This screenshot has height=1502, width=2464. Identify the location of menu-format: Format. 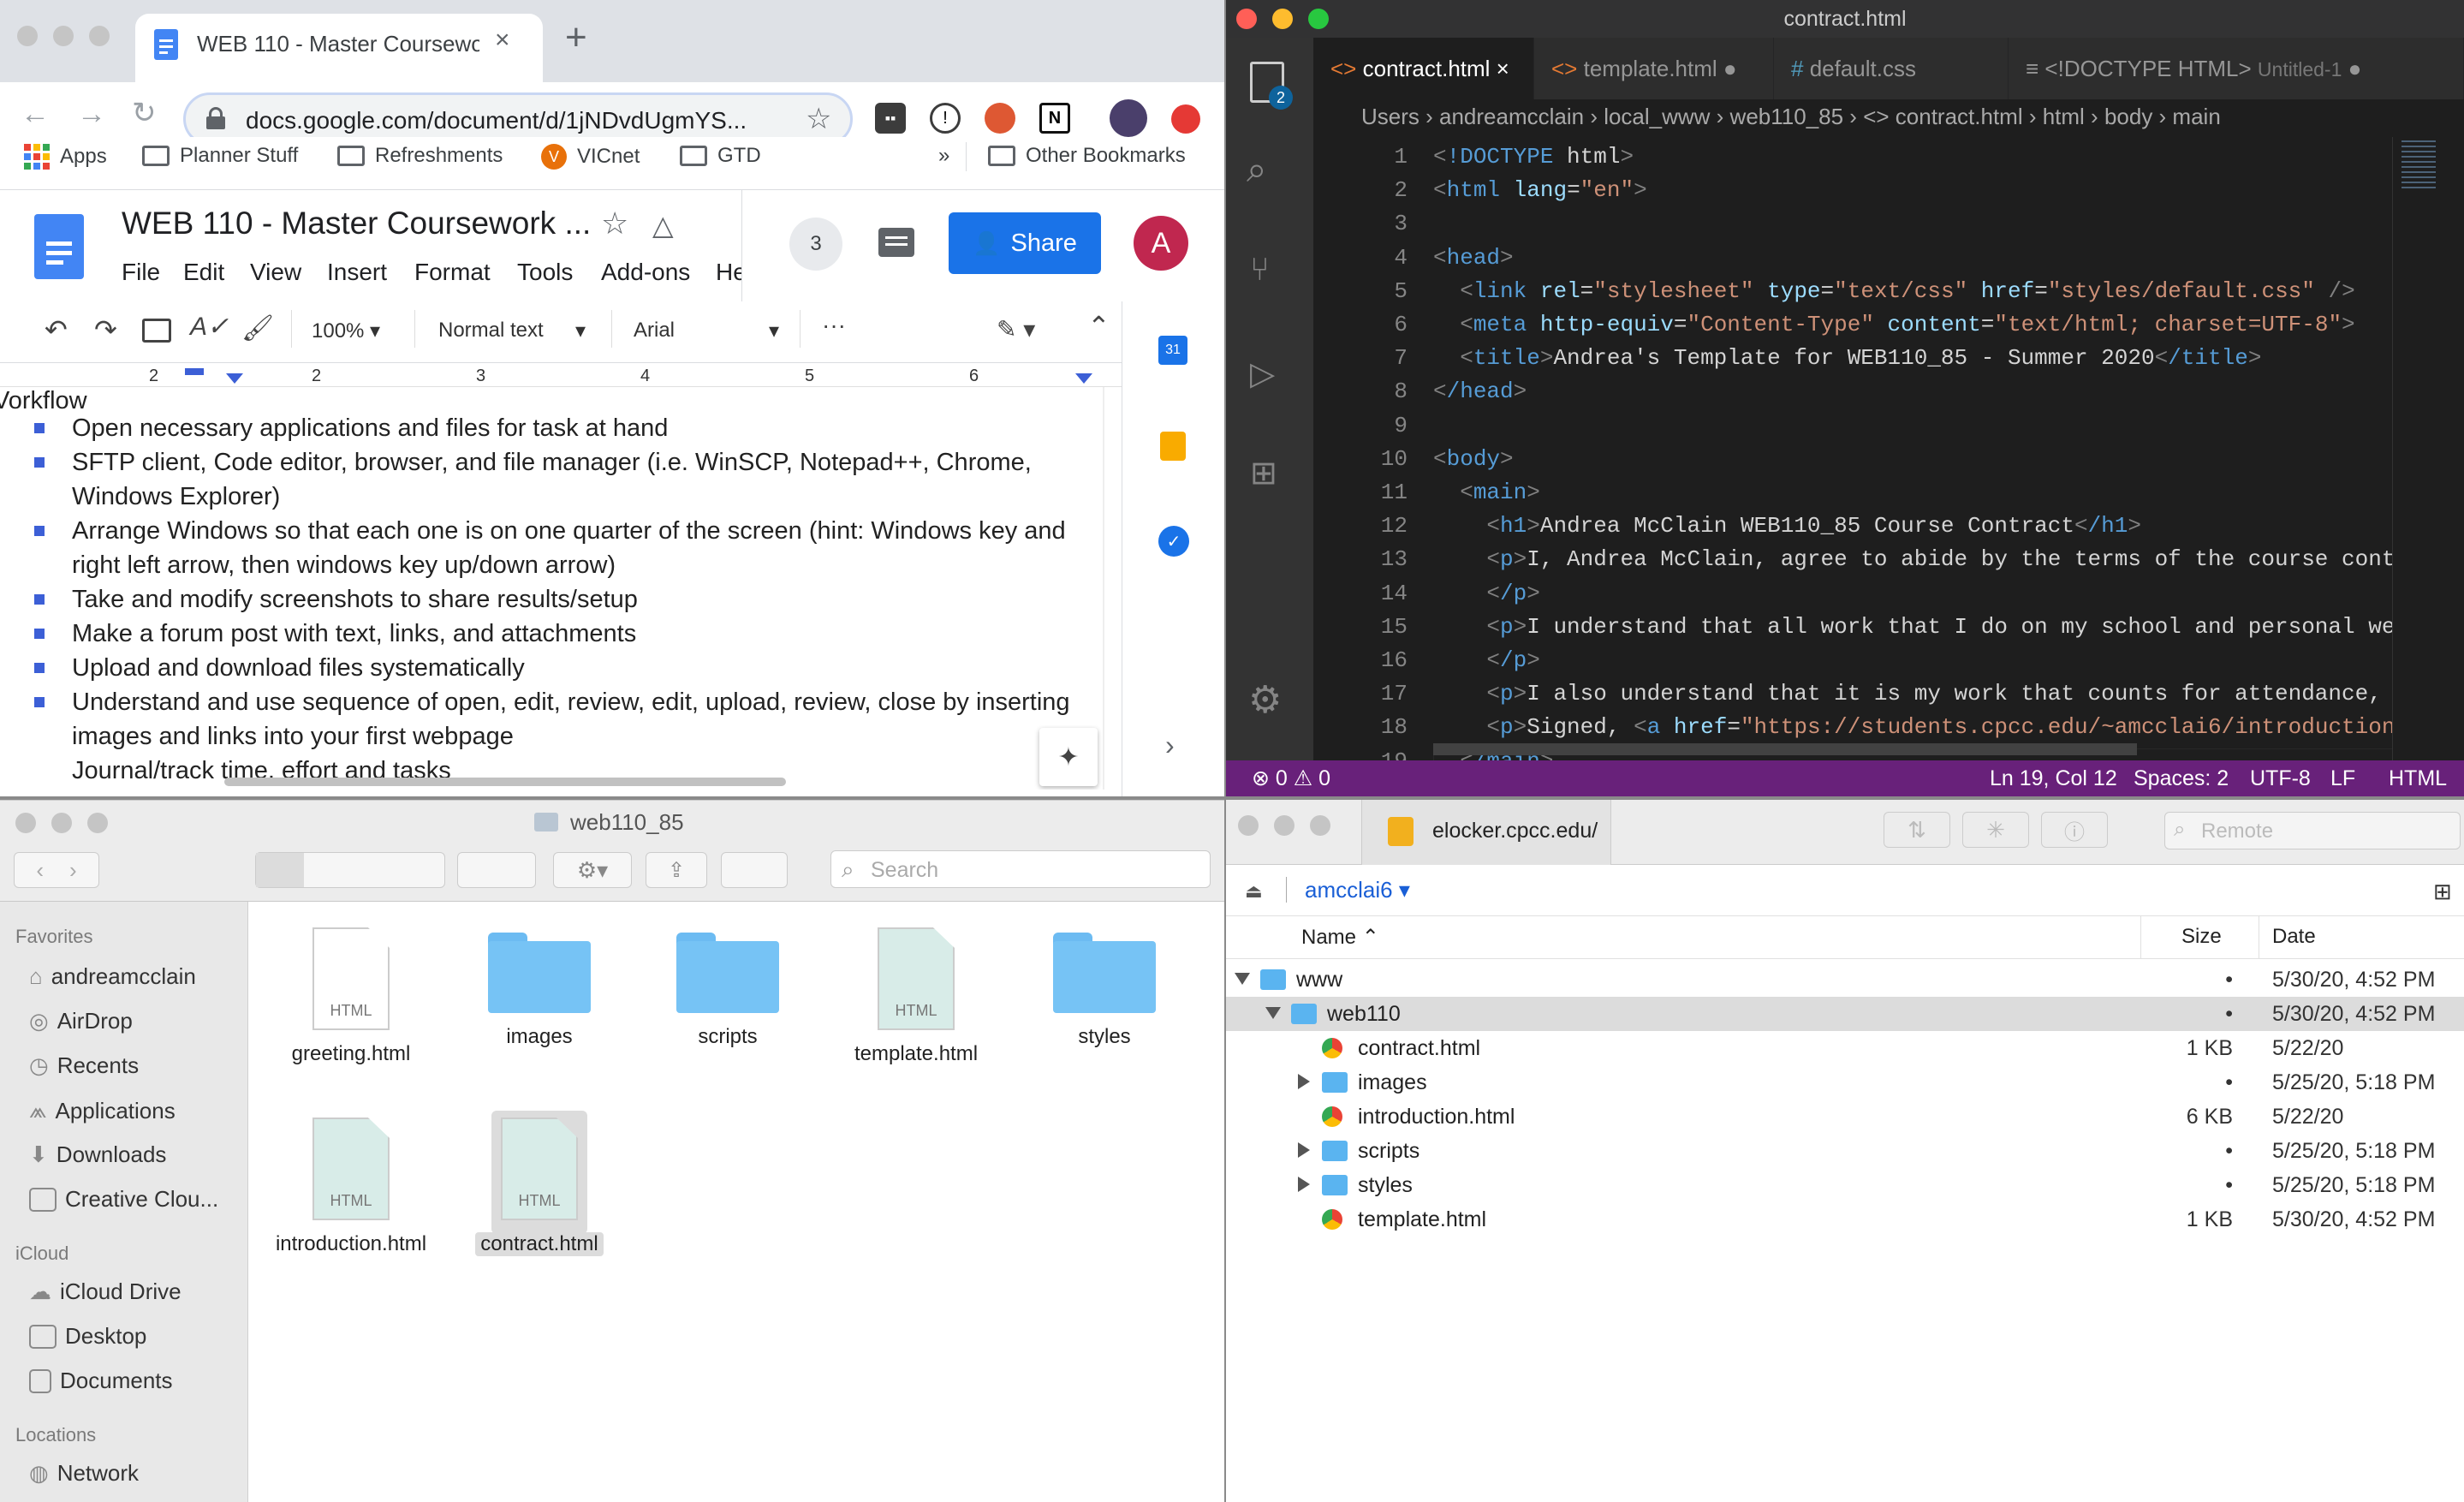
(452, 272).